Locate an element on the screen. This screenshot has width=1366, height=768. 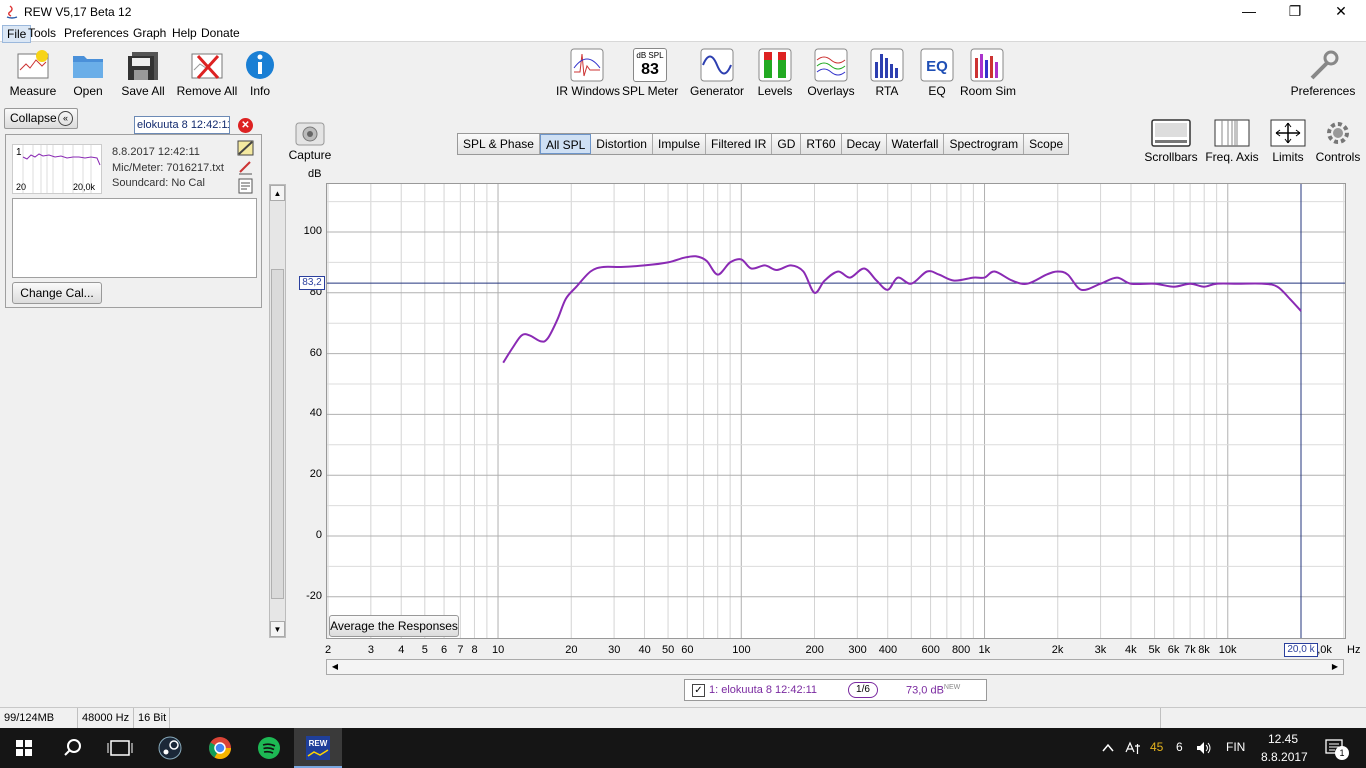
scrollbar-thumb is located at coordinates (277, 434).